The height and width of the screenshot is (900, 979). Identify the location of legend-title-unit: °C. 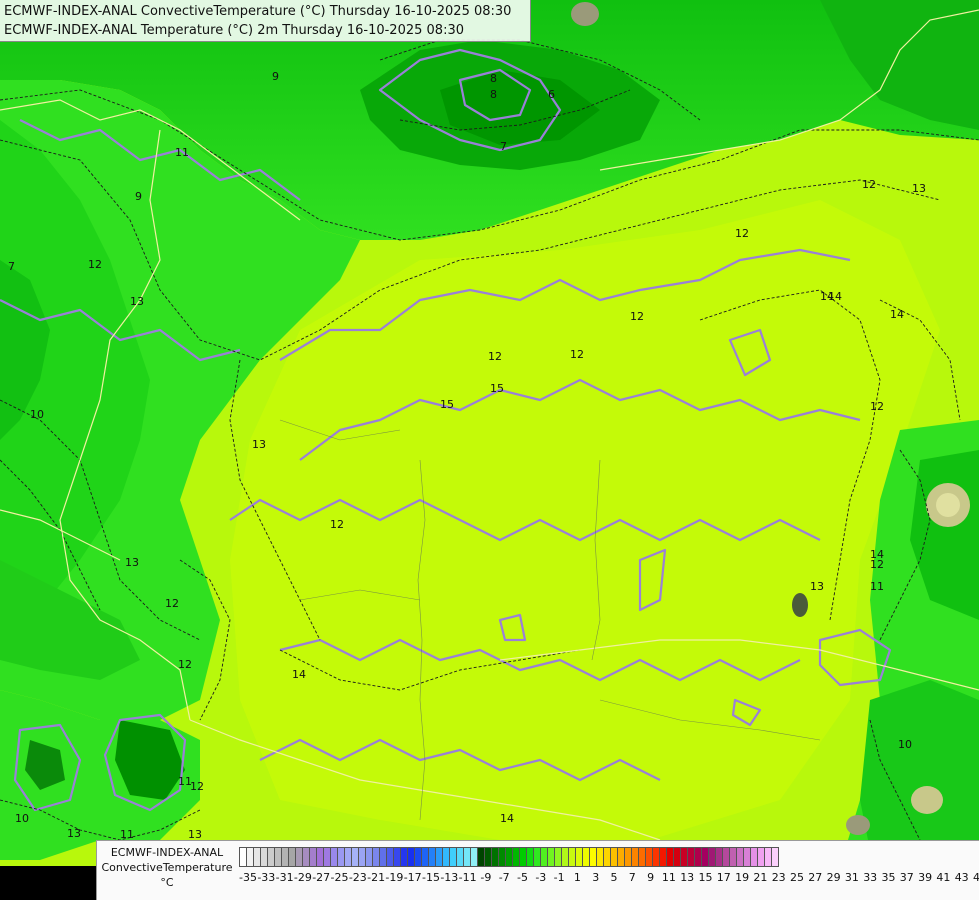
(167, 882).